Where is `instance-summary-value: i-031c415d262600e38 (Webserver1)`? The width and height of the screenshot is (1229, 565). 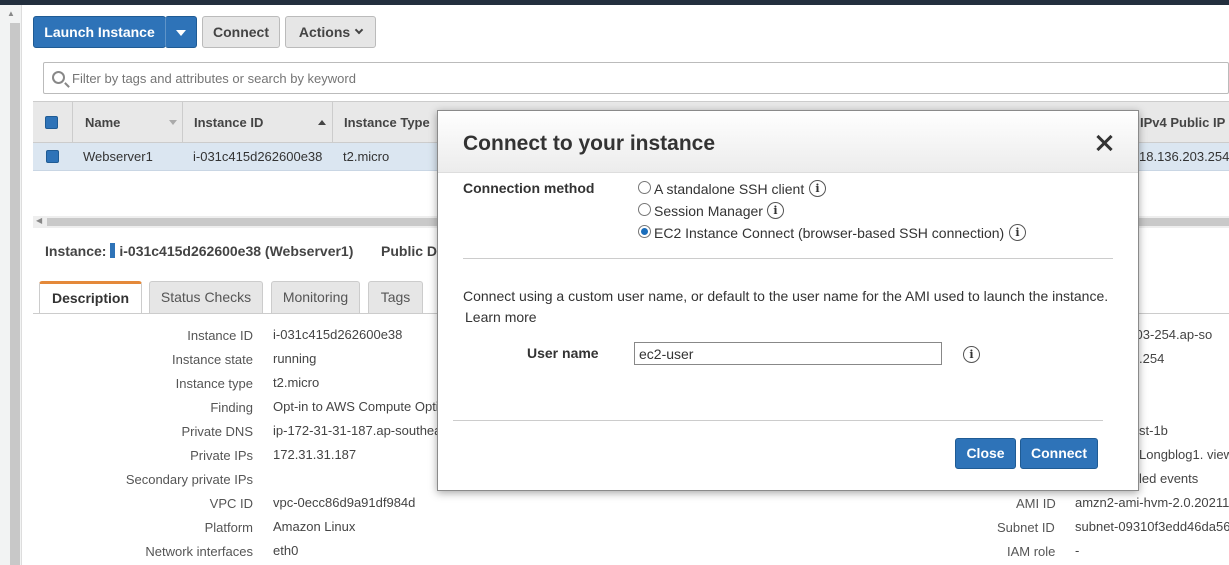 instance-summary-value: i-031c415d262600e38 (Webserver1) is located at coordinates (236, 251).